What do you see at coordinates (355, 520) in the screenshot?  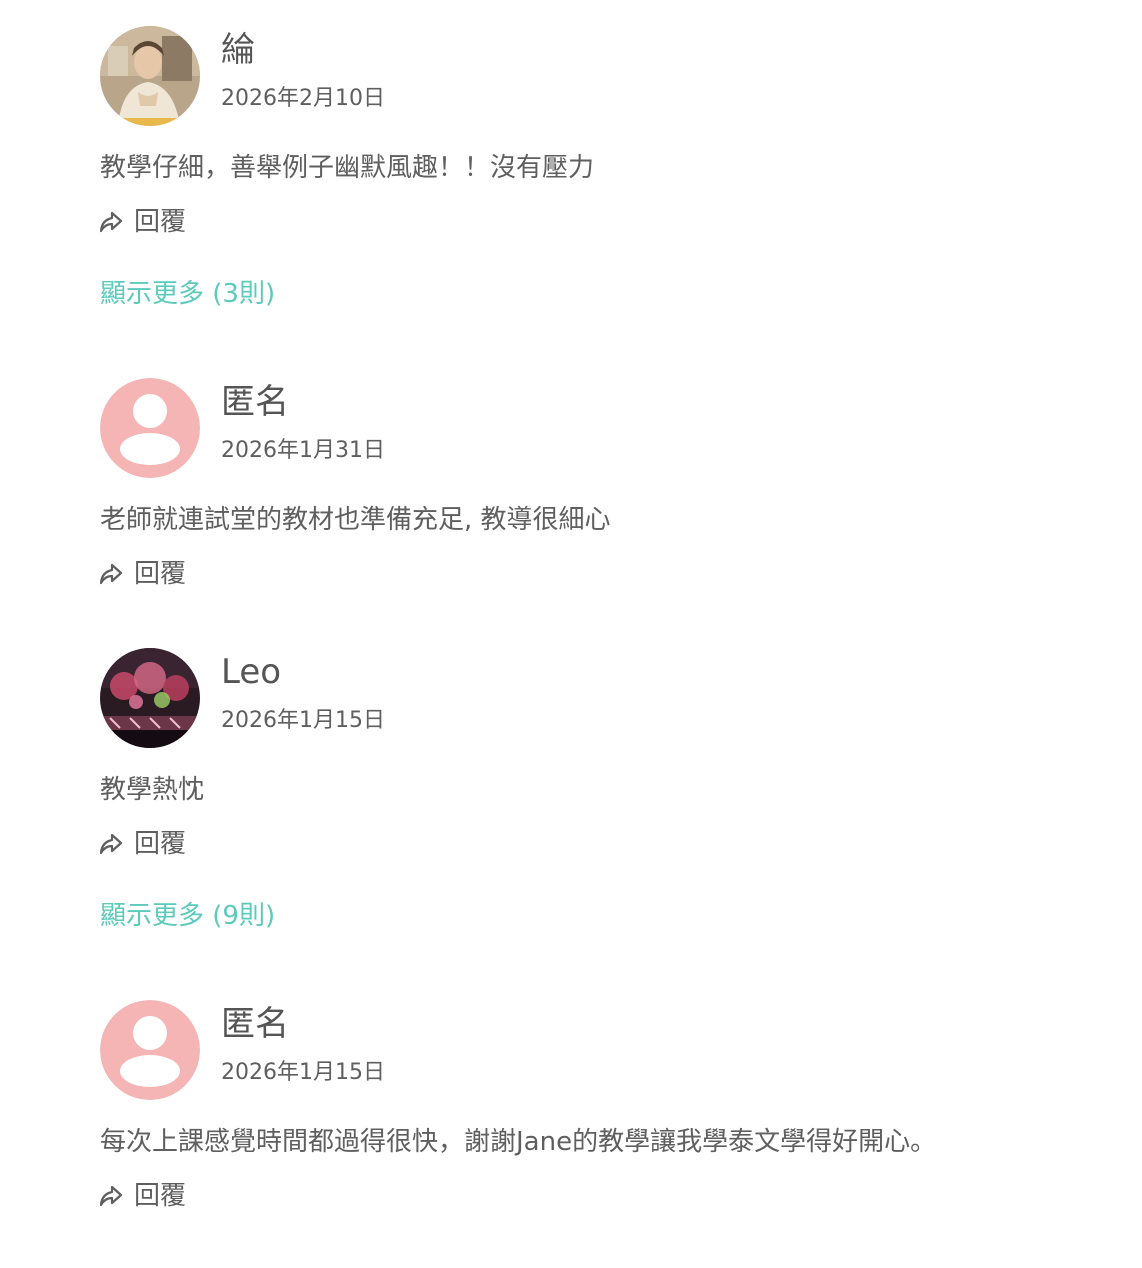 I see `review-comment: 老師就連試堂的教材也準備充足, 教導很細心` at bounding box center [355, 520].